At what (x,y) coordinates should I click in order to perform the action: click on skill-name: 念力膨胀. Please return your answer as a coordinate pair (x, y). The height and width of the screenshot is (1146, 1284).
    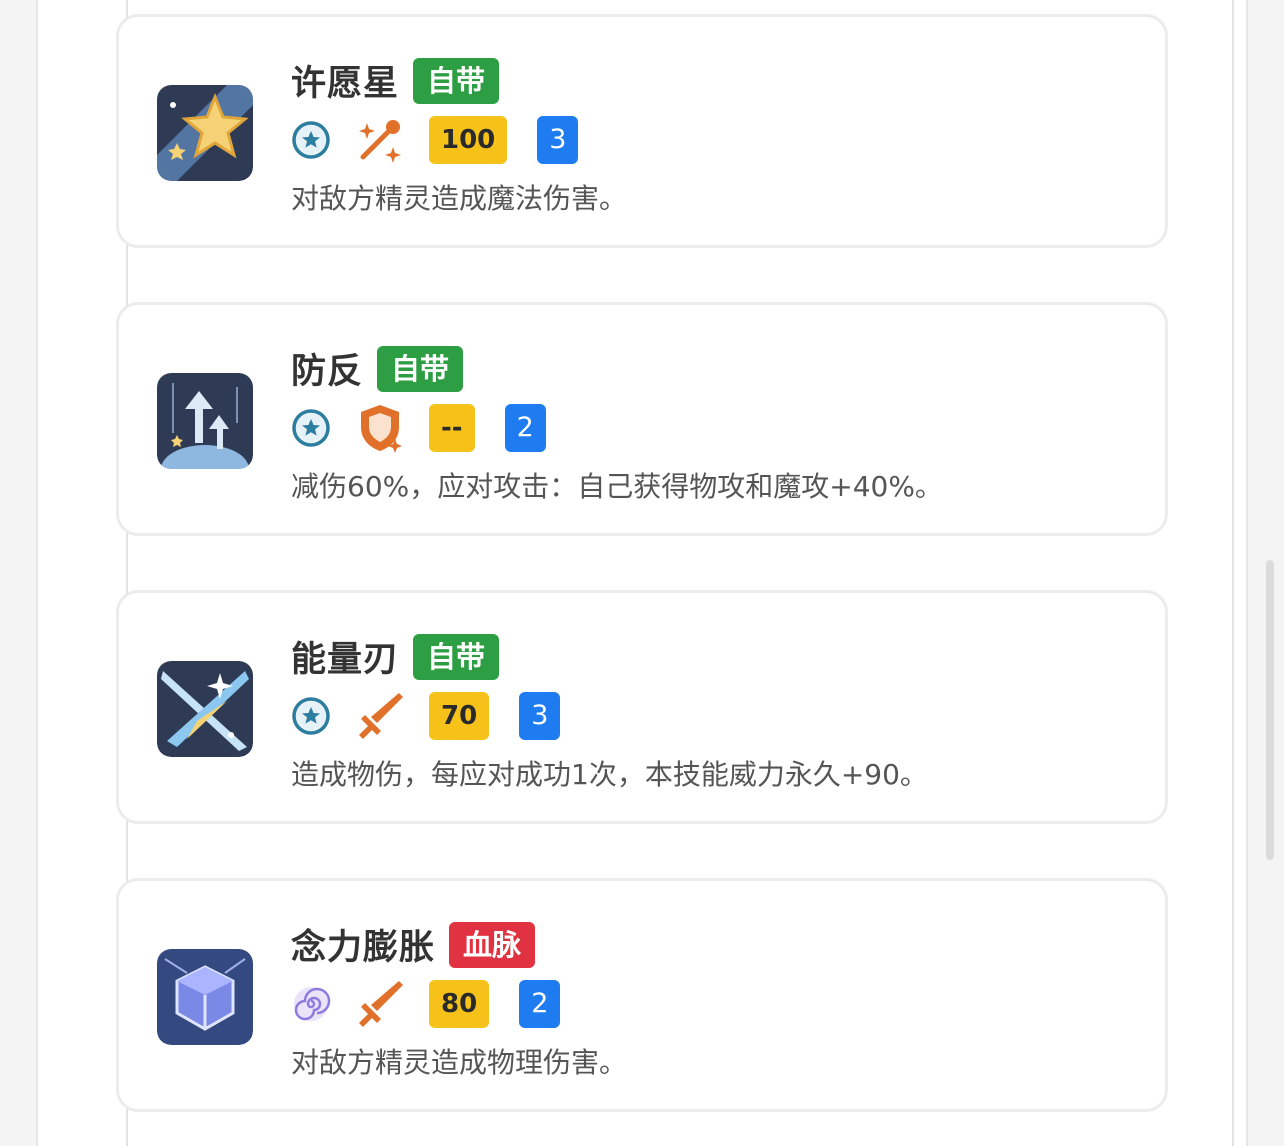
    Looking at the image, I should click on (363, 948).